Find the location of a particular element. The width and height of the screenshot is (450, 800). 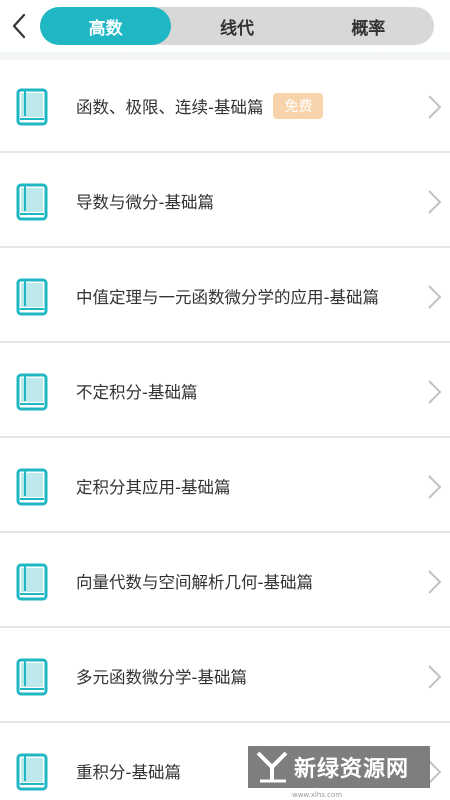

course-row-7: 多元函数微分学-基础篇 is located at coordinates (225, 675).